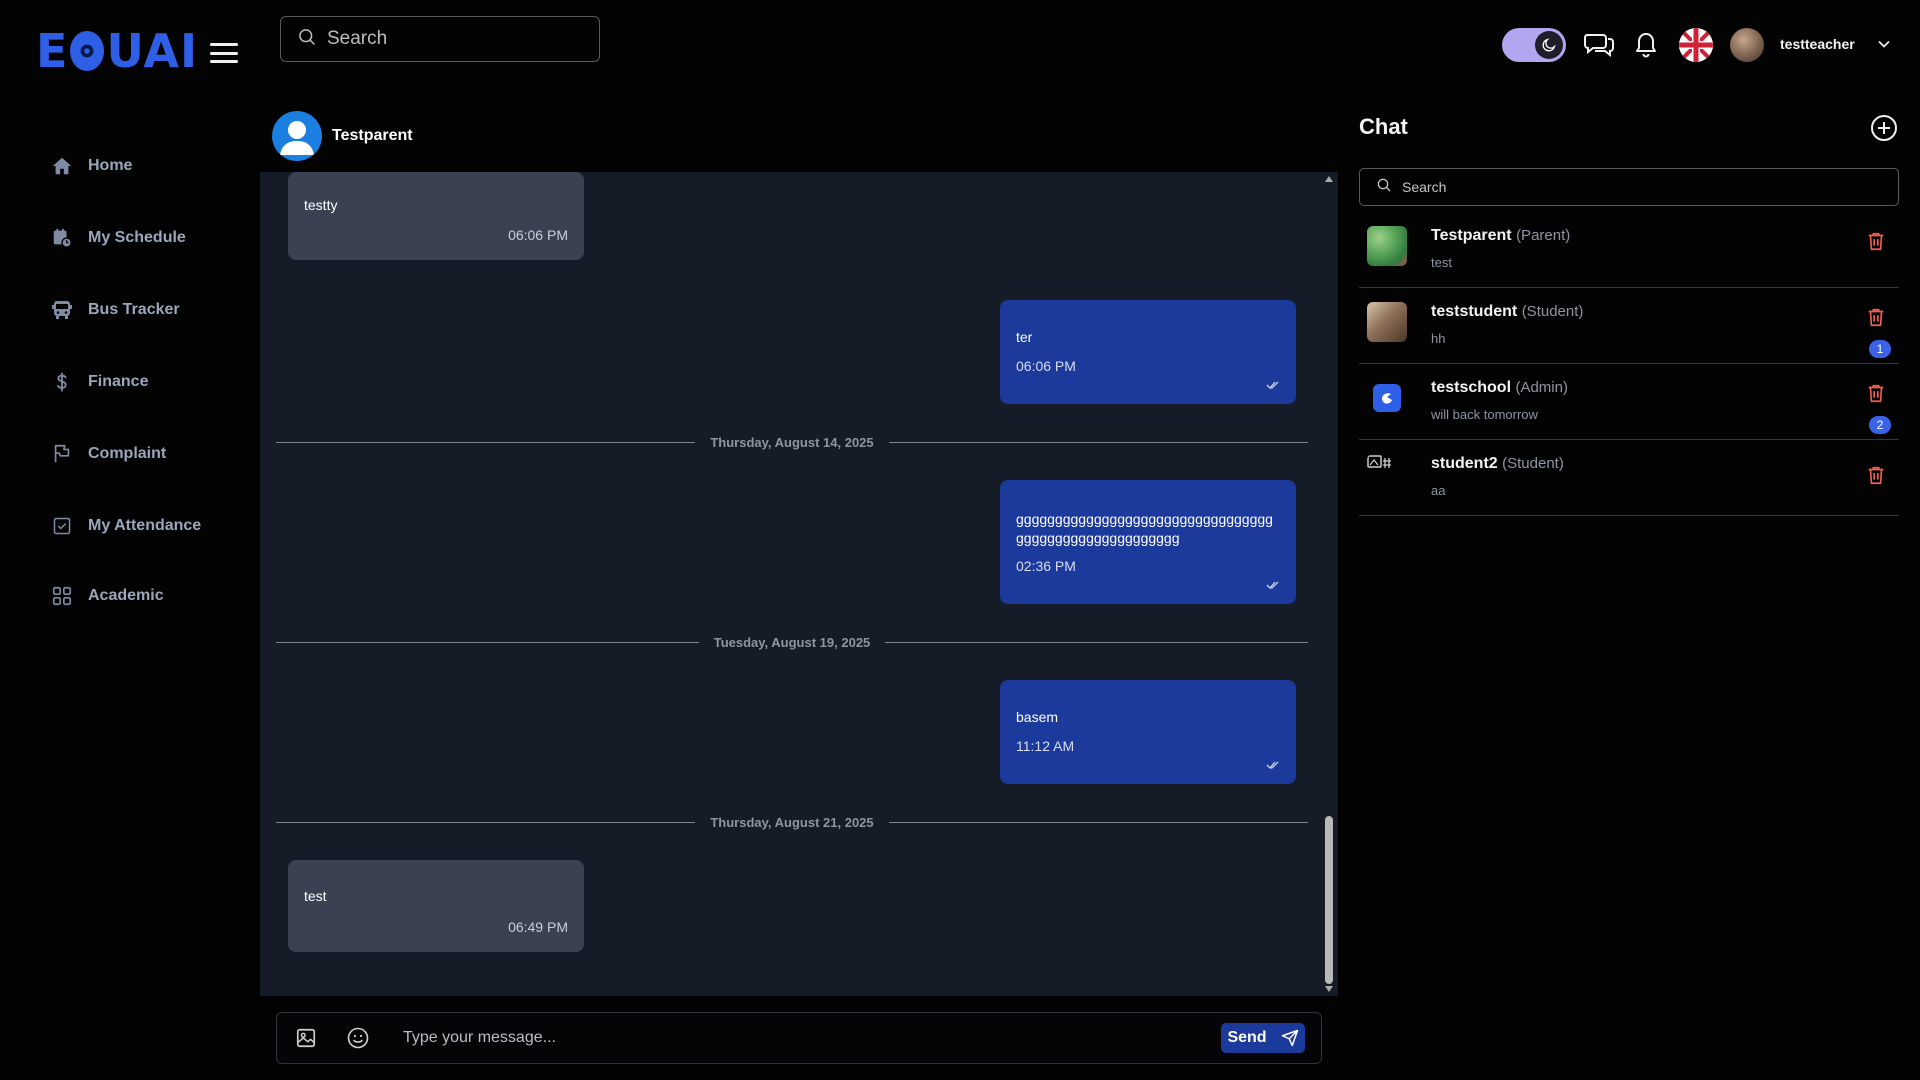 This screenshot has height=1080, width=1920. I want to click on menu-toggle-button, so click(224, 53).